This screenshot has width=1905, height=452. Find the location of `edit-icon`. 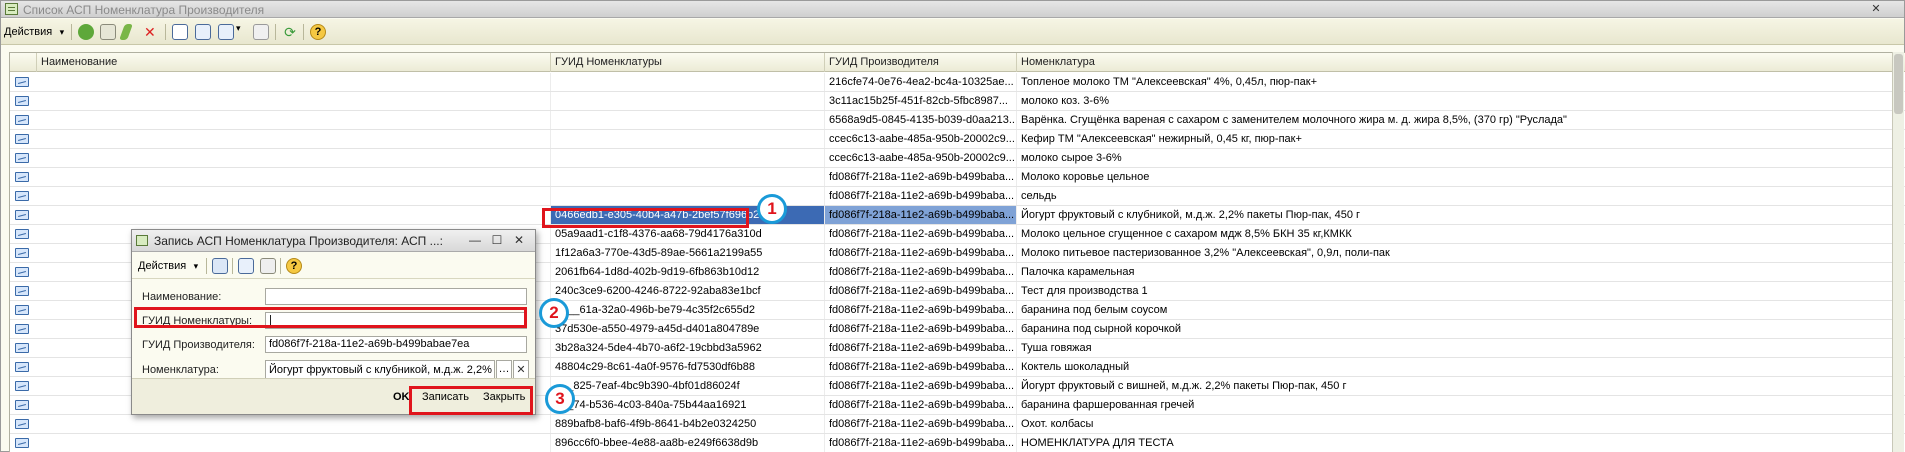

edit-icon is located at coordinates (126, 32).